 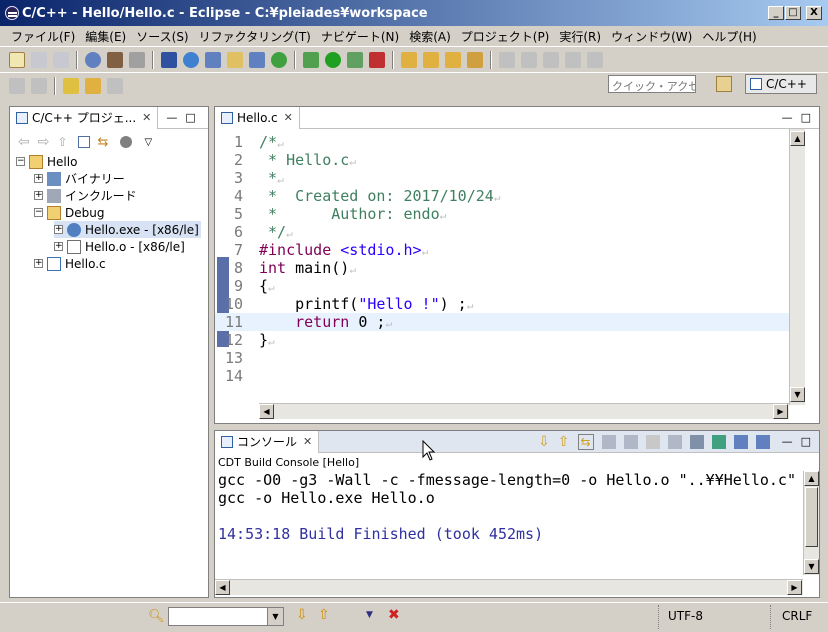 I want to click on editor-horizontal-scrollbar: ◀ ▶, so click(x=524, y=411).